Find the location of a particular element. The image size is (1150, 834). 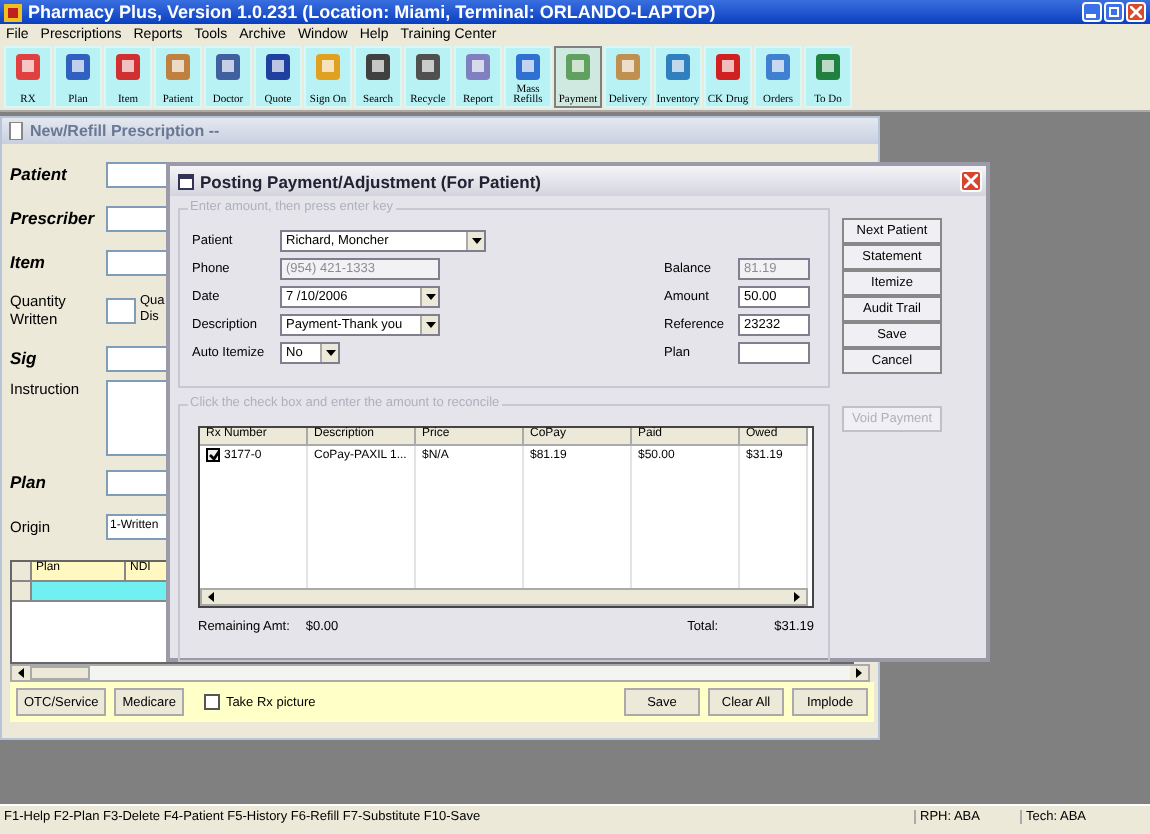

field-label: Plan is located at coordinates (29, 482).